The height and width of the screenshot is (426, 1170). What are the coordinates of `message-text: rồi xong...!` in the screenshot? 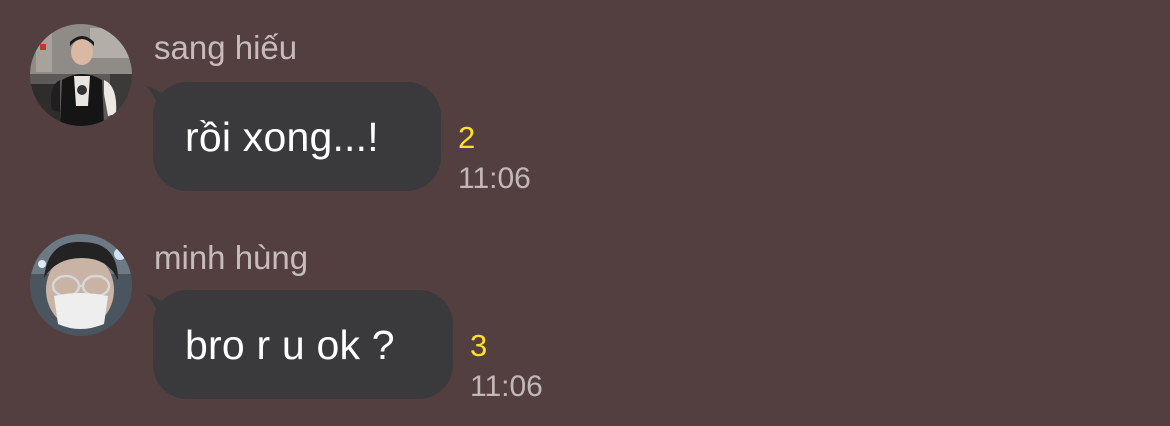 It's located at (282, 136).